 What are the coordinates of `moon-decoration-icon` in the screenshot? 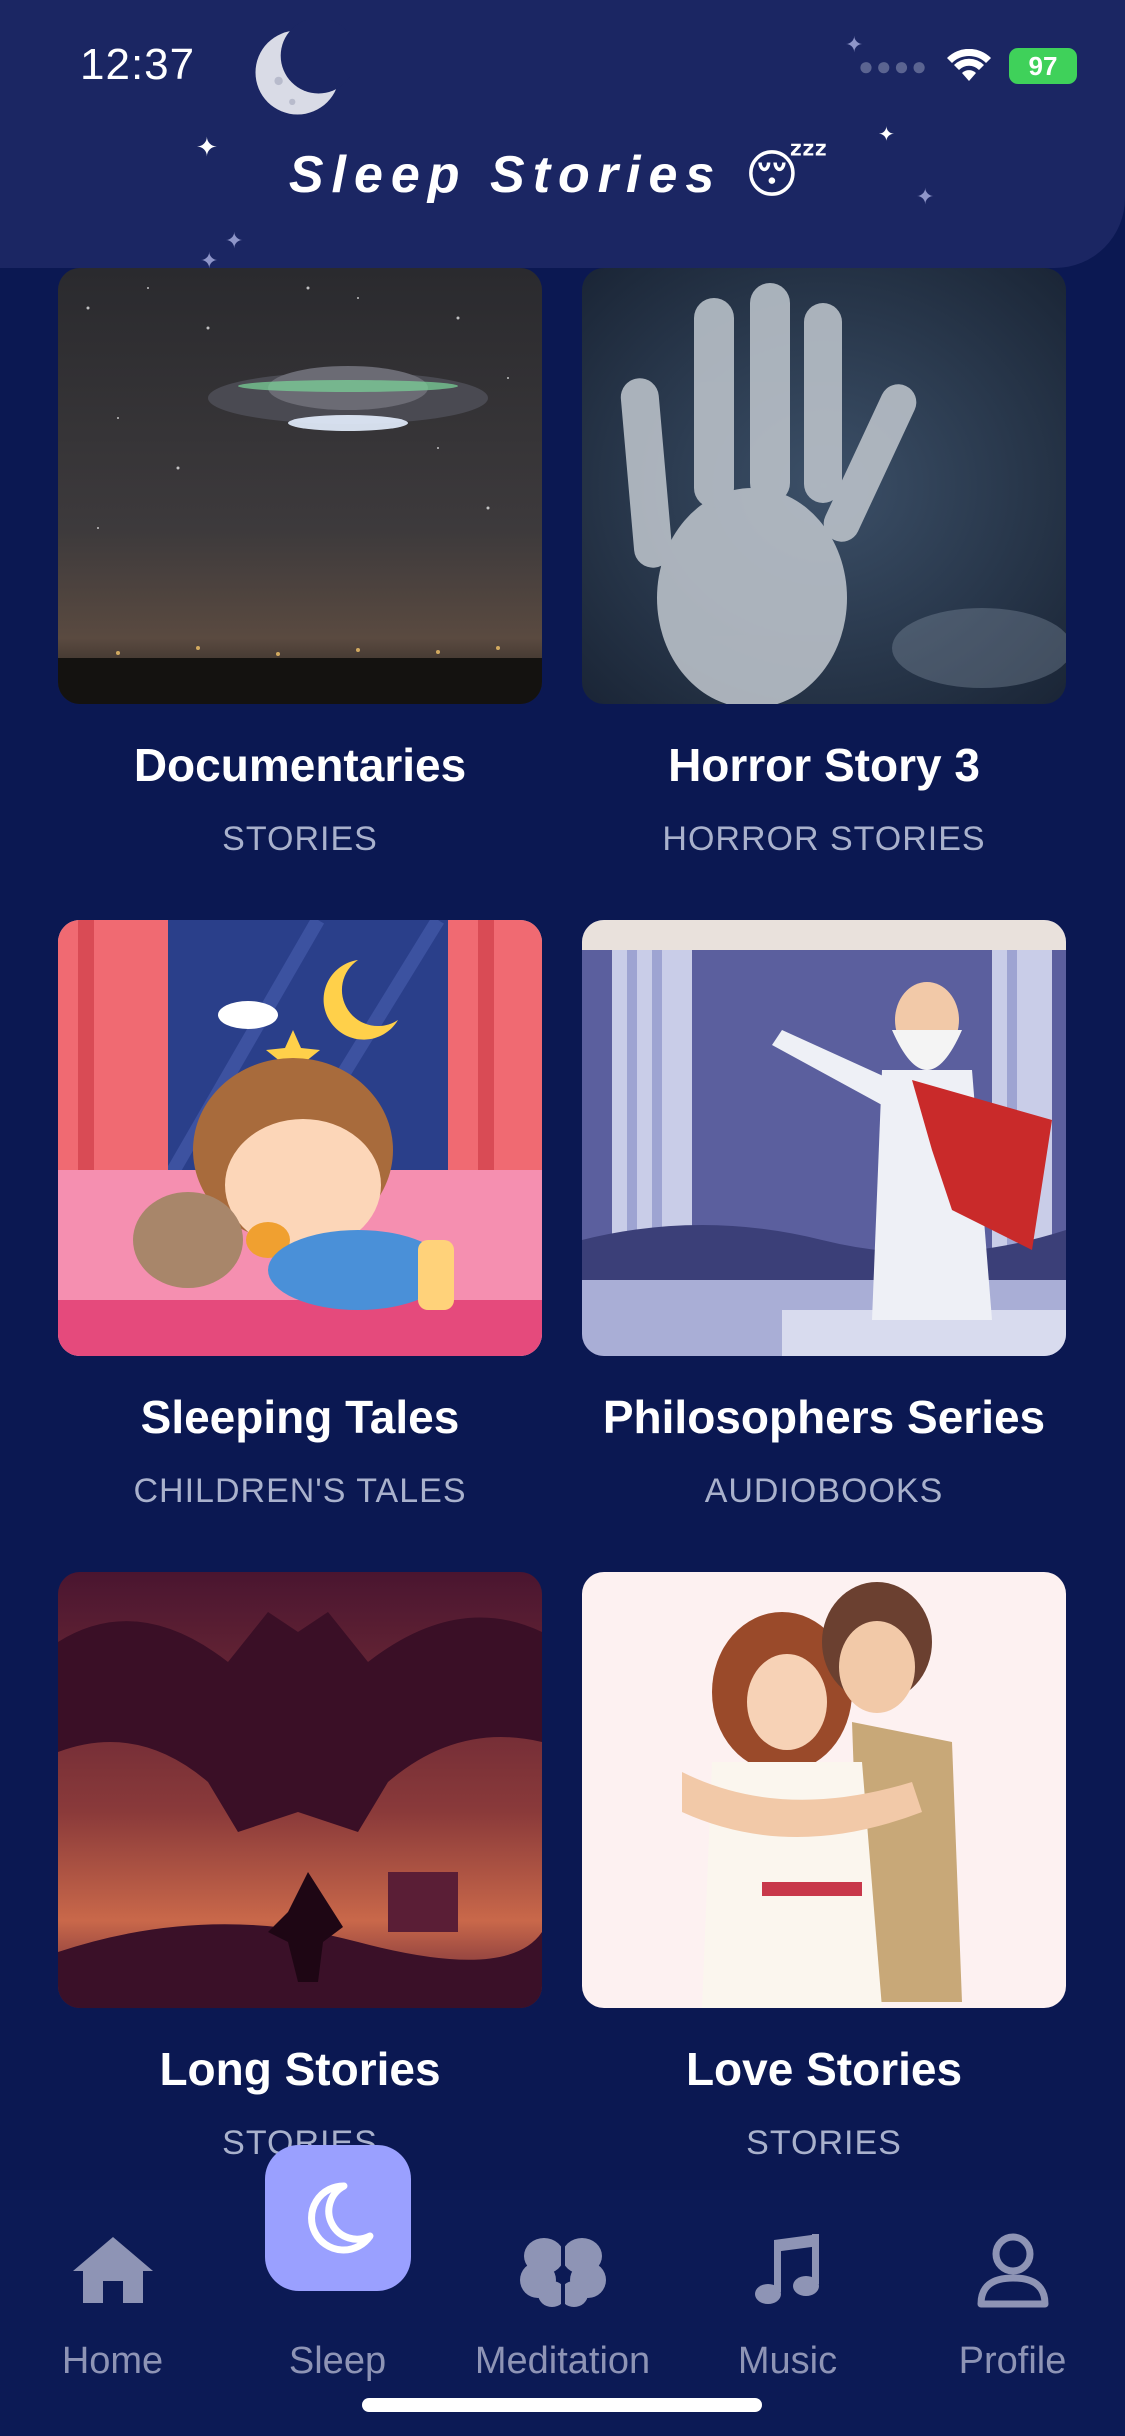 It's located at (302, 67).